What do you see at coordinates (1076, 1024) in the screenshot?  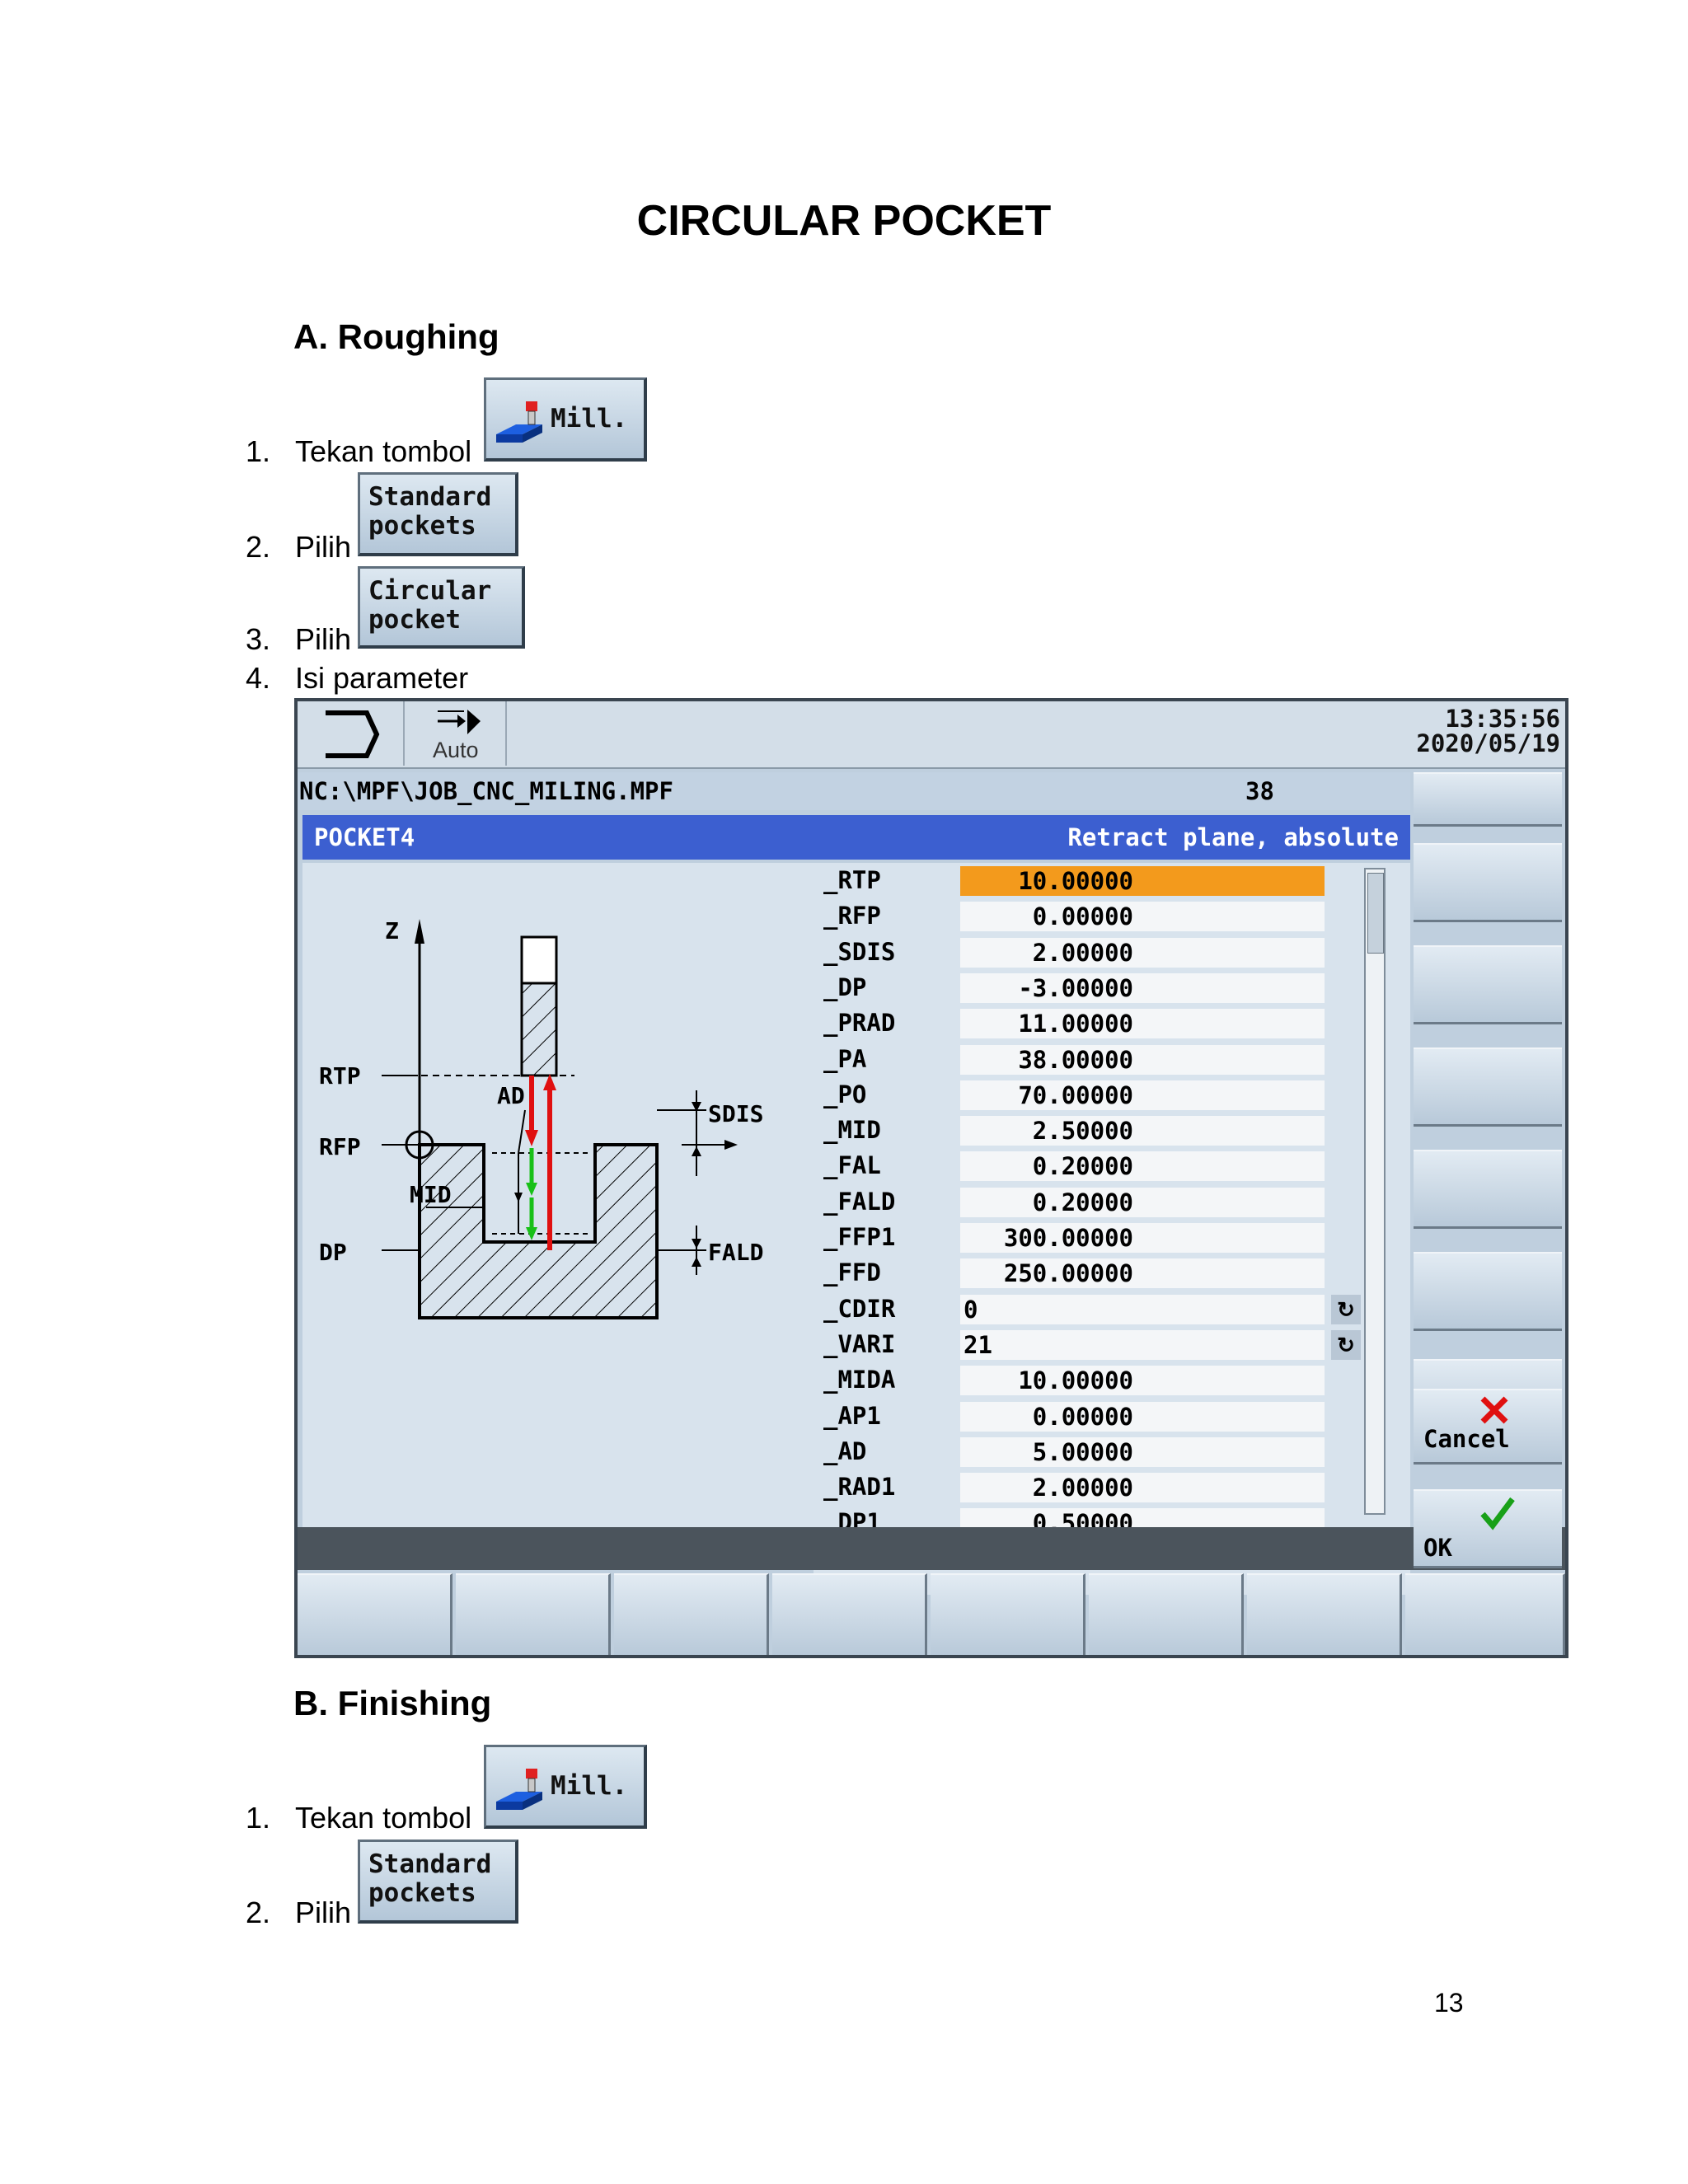 I see `parameter-value: 11.00000` at bounding box center [1076, 1024].